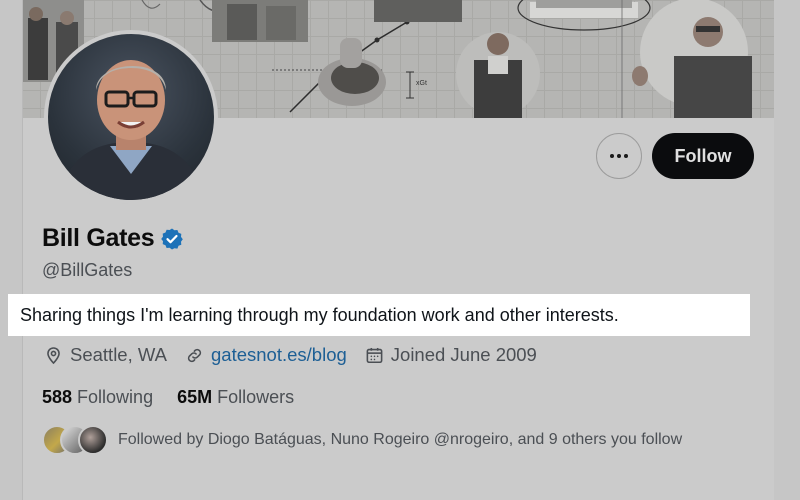 The height and width of the screenshot is (500, 800). I want to click on more-options-icon, so click(612, 156).